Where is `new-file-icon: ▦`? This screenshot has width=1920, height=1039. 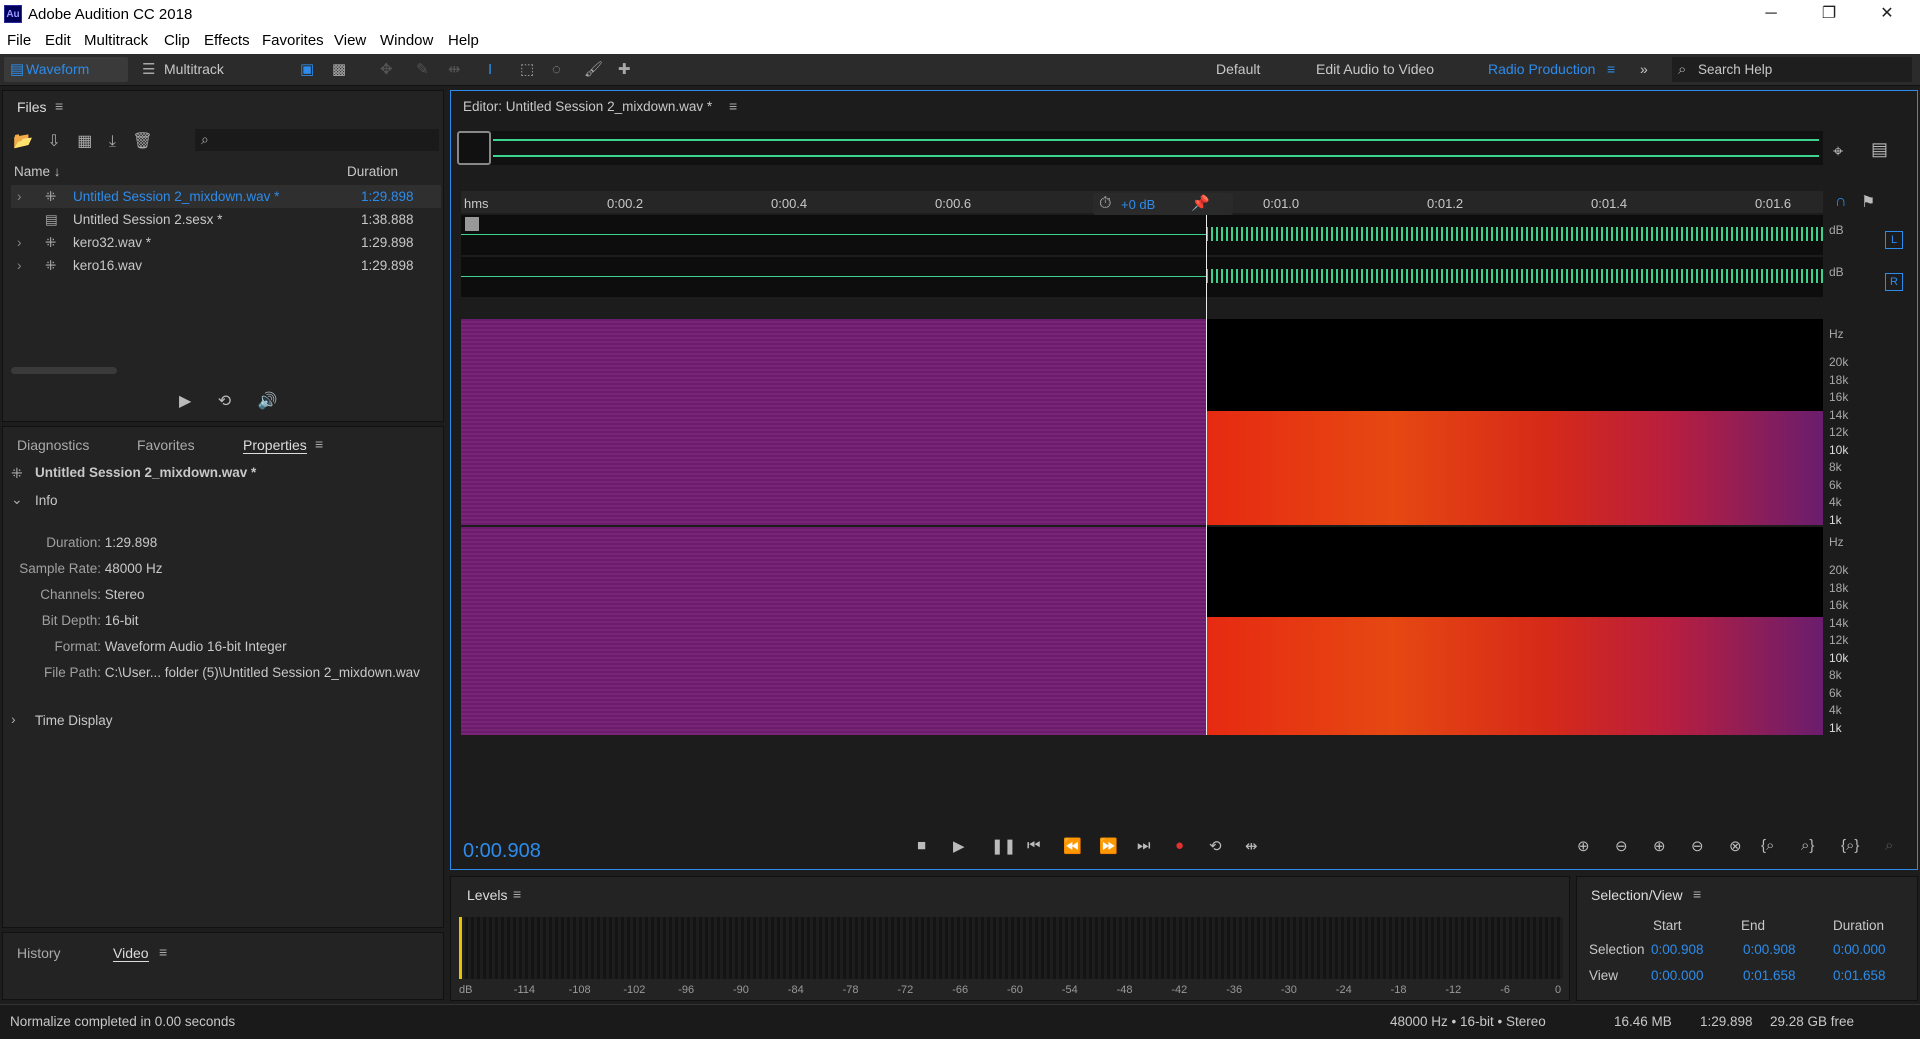 new-file-icon: ▦ is located at coordinates (84, 141).